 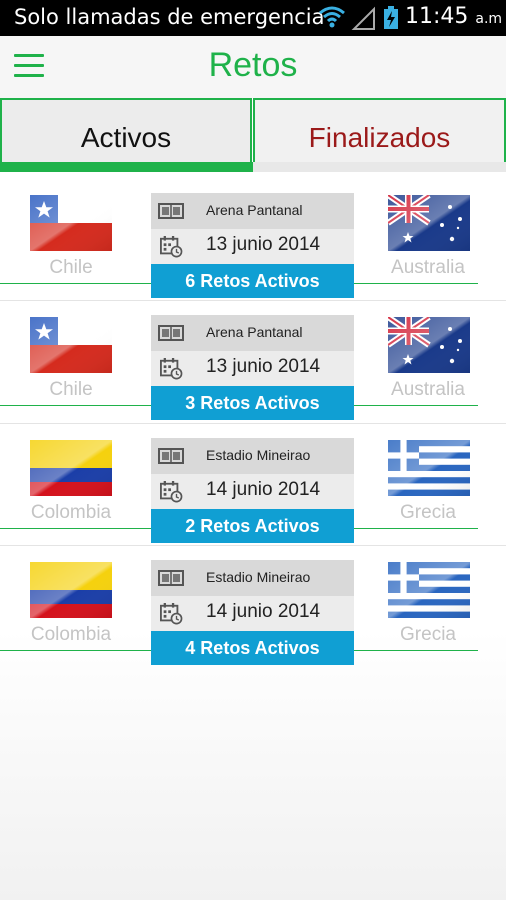 What do you see at coordinates (169, 17) in the screenshot?
I see `carrier-text: Solo llamadas de emergencia` at bounding box center [169, 17].